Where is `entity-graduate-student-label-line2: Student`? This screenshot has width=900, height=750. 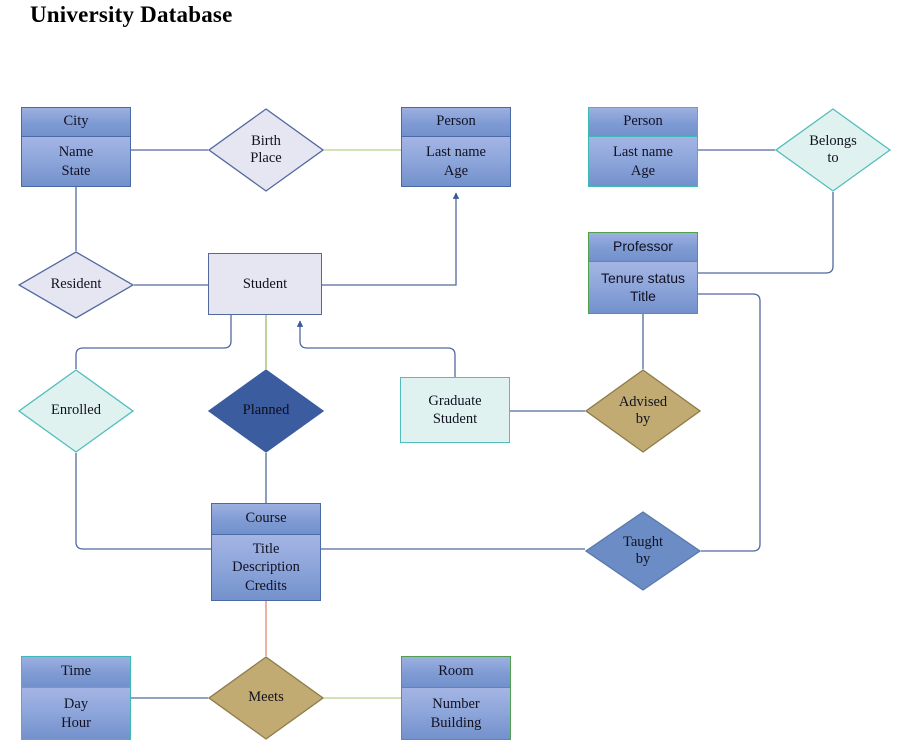
entity-graduate-student-label-line2: Student is located at coordinates (455, 419).